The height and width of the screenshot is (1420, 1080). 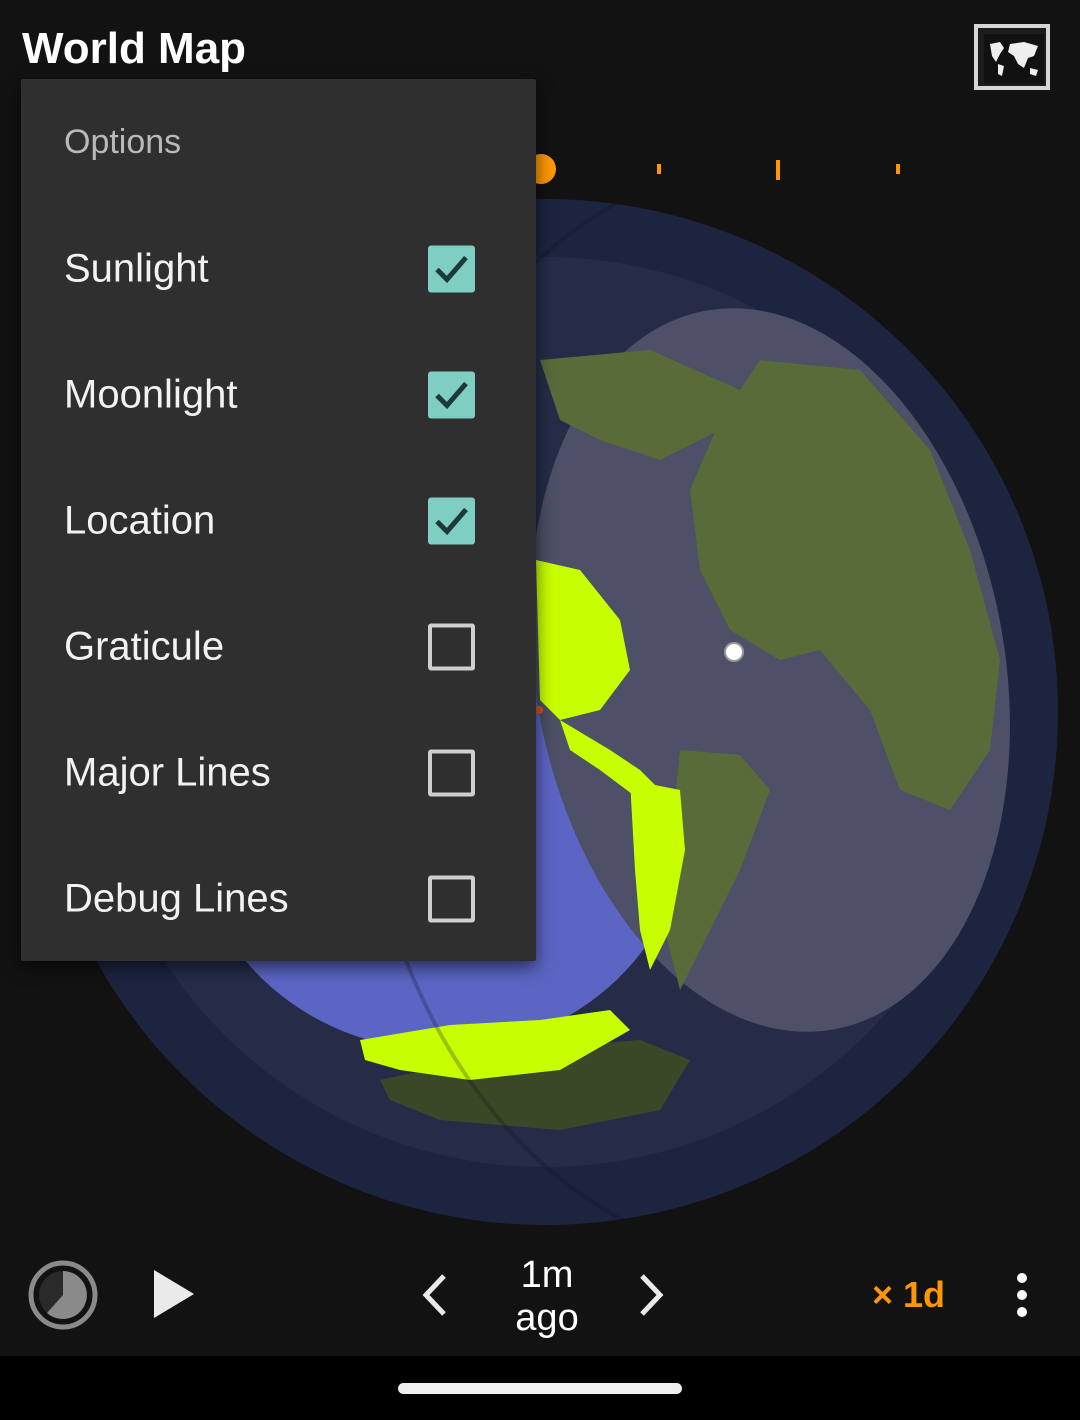 I want to click on time-offset-label: 1m ago, so click(x=547, y=1297).